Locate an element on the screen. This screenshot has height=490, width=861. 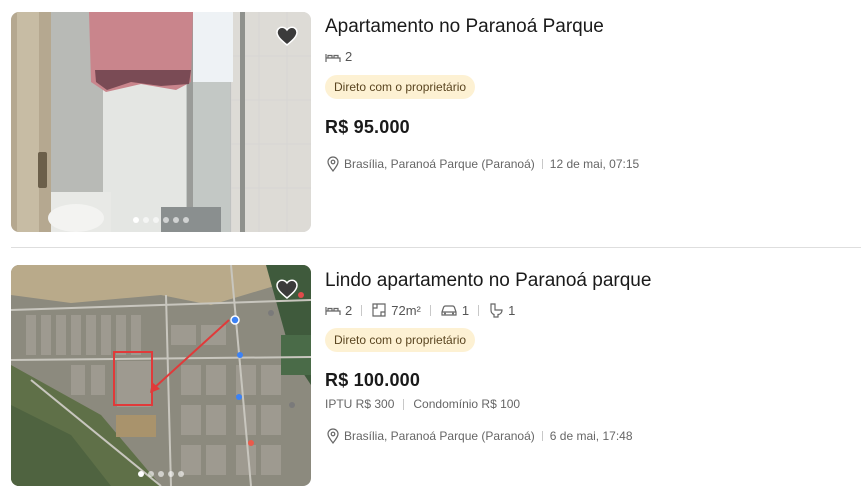
feature-bathrooms: 1 is located at coordinates (501, 310).